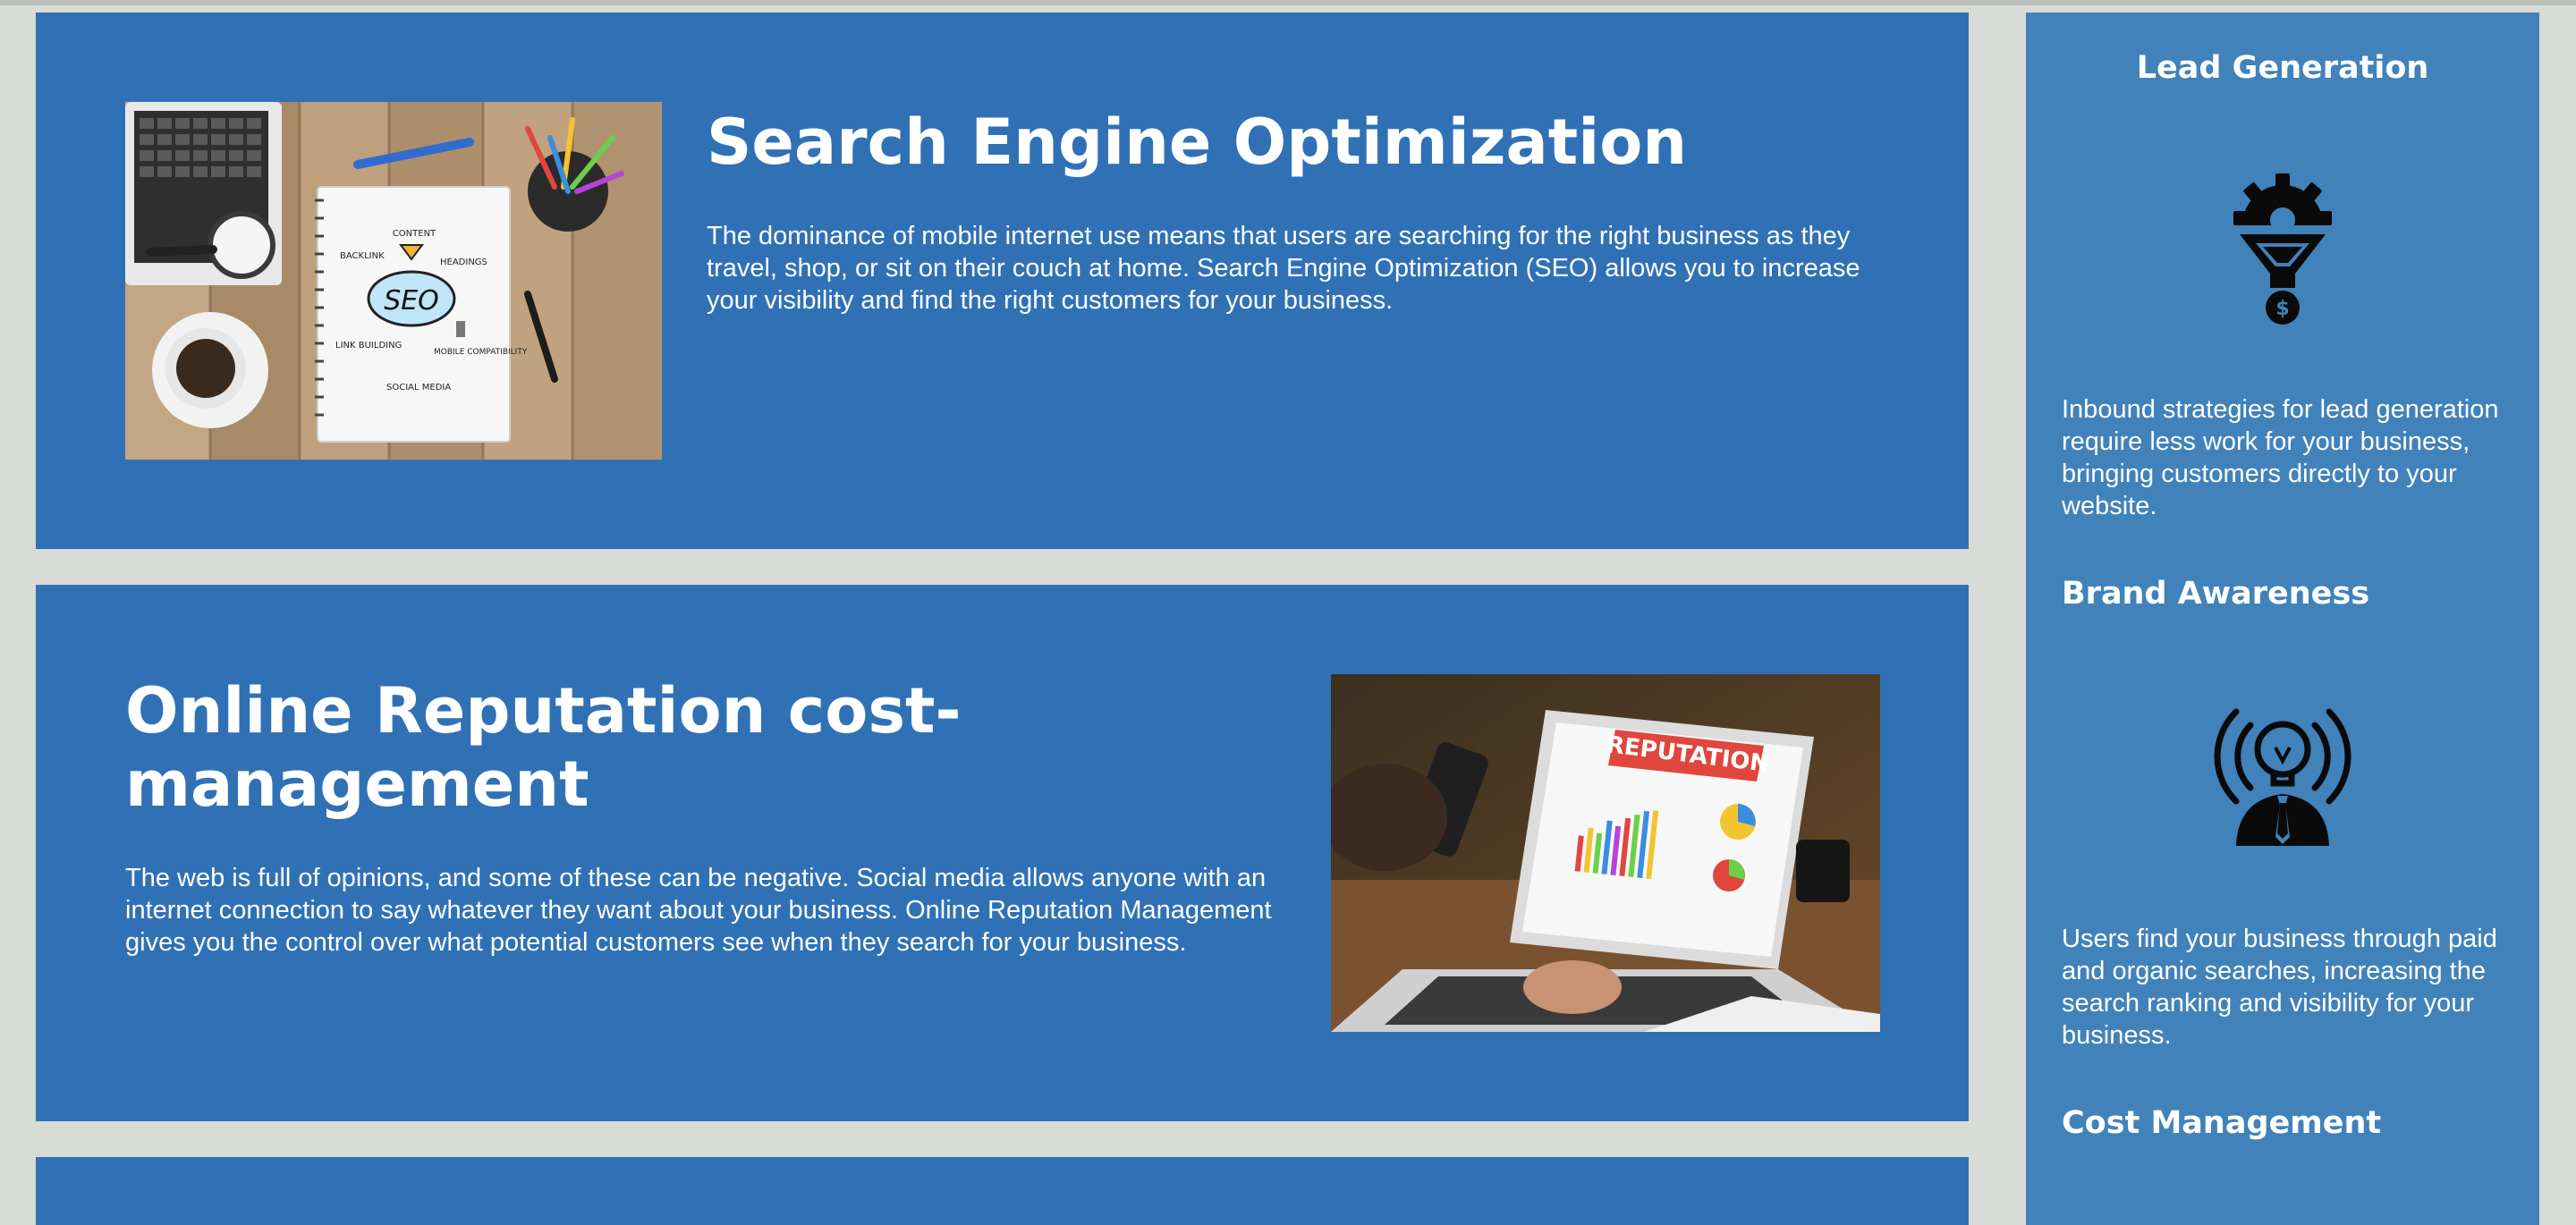 This screenshot has height=1225, width=2576. I want to click on brand-awareness-title: Brand Awareness, so click(2216, 594).